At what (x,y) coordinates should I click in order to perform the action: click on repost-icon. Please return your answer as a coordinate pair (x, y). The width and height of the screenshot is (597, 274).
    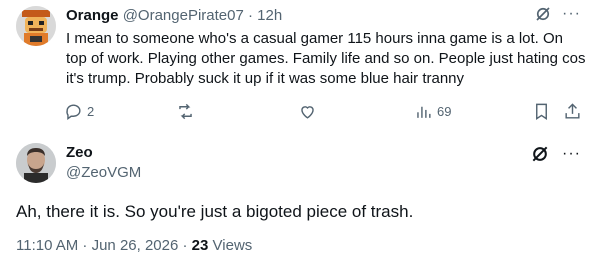
    Looking at the image, I should click on (185, 111).